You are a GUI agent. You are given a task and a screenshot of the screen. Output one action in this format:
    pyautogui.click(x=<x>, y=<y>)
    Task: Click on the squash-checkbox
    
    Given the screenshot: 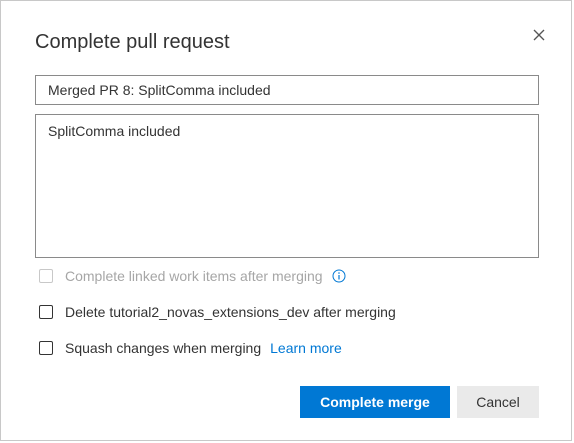 What is the action you would take?
    pyautogui.click(x=46, y=348)
    